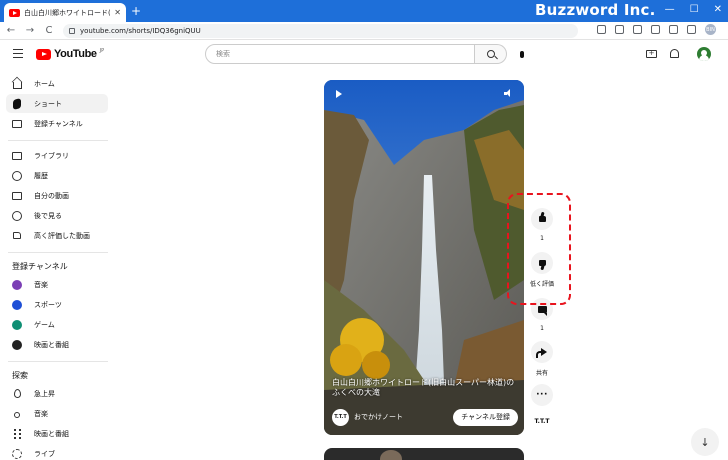  What do you see at coordinates (542, 425) in the screenshot?
I see `channel-mini-label: T.T.T` at bounding box center [542, 425].